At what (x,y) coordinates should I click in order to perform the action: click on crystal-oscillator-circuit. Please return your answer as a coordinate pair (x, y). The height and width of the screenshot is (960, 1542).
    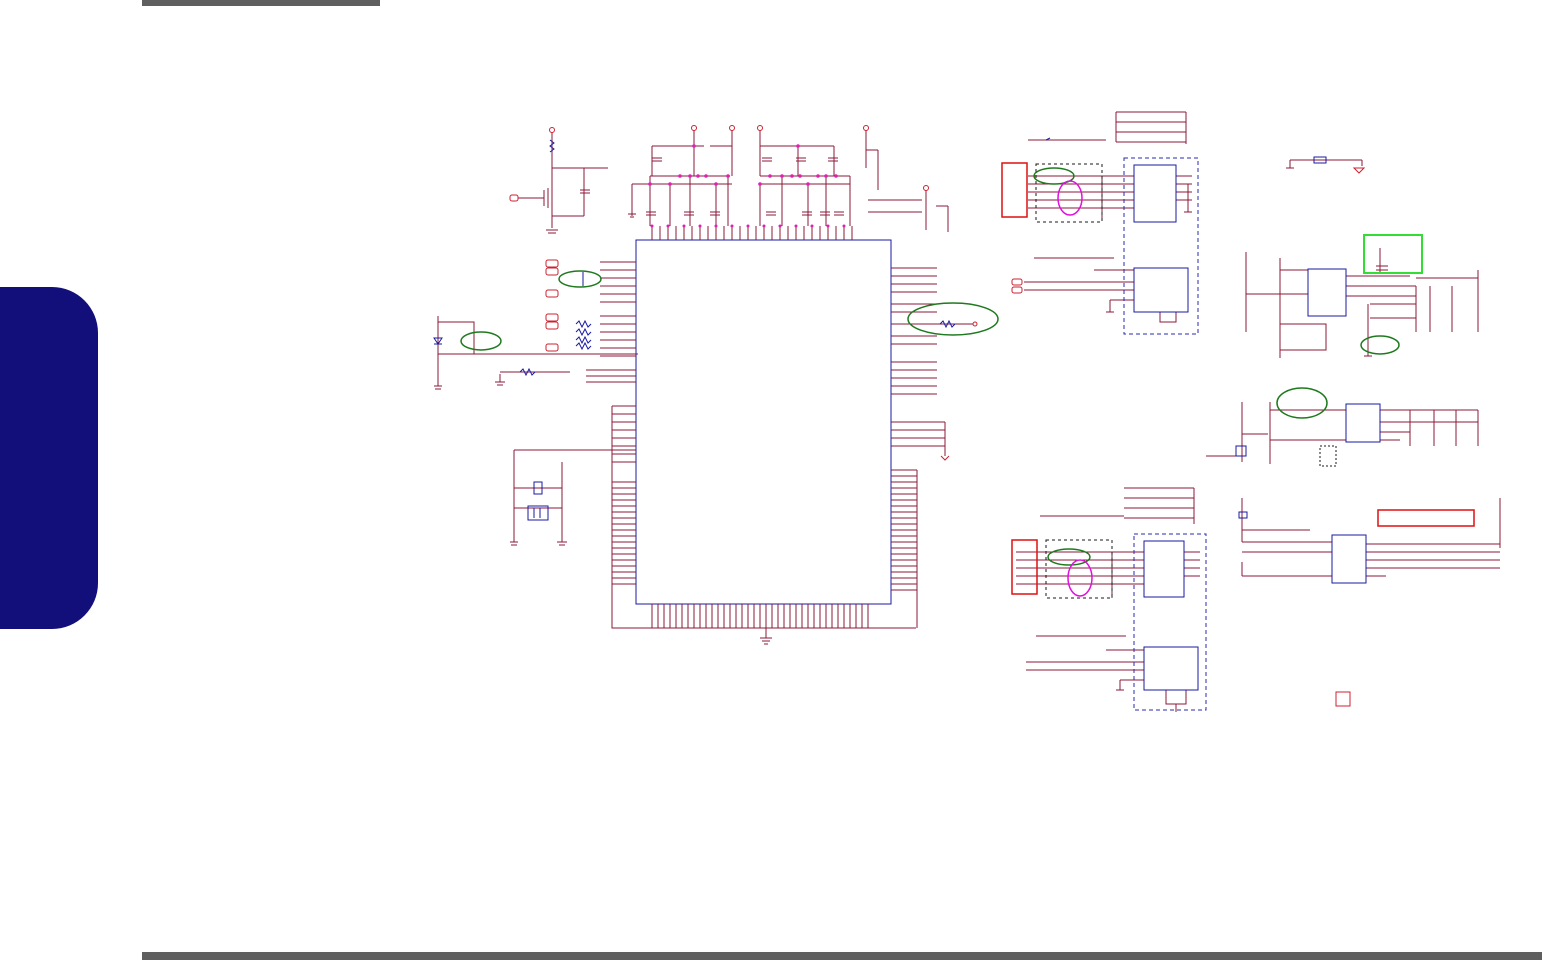
    Looking at the image, I should click on (573, 497).